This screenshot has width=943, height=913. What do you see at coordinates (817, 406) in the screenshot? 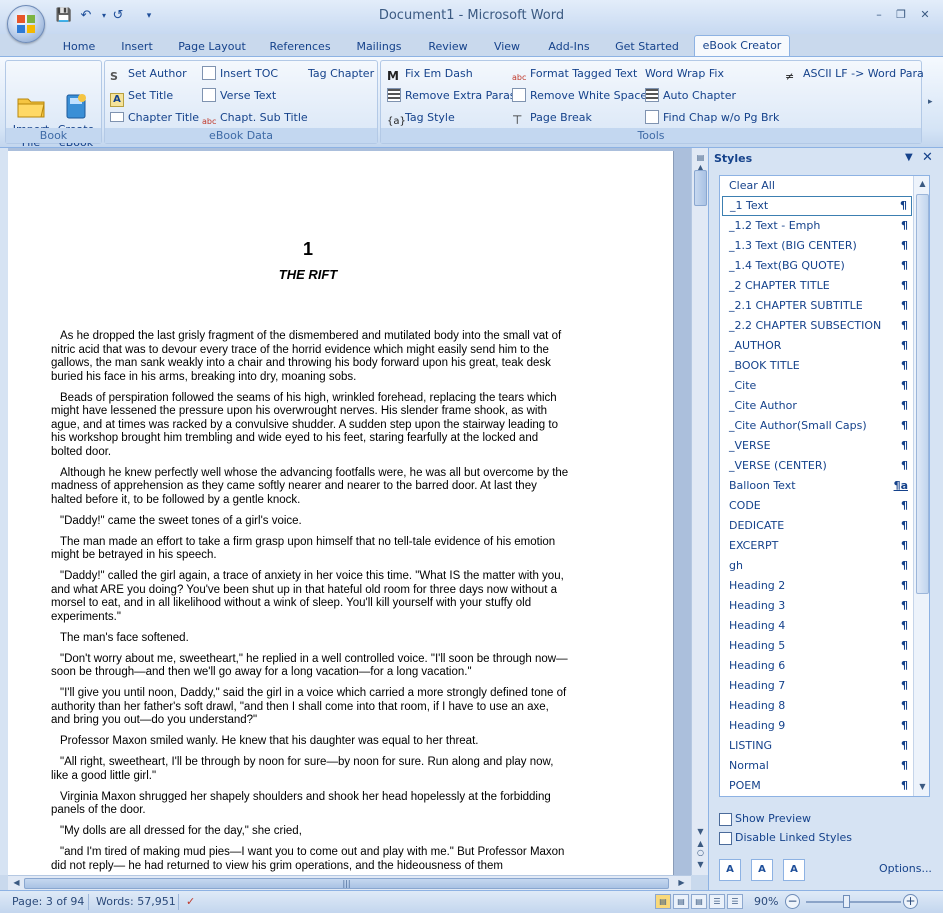
I see `style-item: _Cite Author ¶` at bounding box center [817, 406].